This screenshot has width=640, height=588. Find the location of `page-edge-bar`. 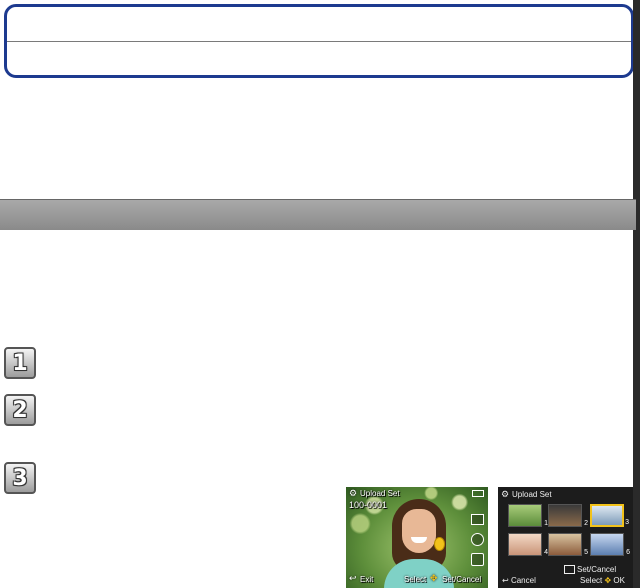

page-edge-bar is located at coordinates (636, 294).